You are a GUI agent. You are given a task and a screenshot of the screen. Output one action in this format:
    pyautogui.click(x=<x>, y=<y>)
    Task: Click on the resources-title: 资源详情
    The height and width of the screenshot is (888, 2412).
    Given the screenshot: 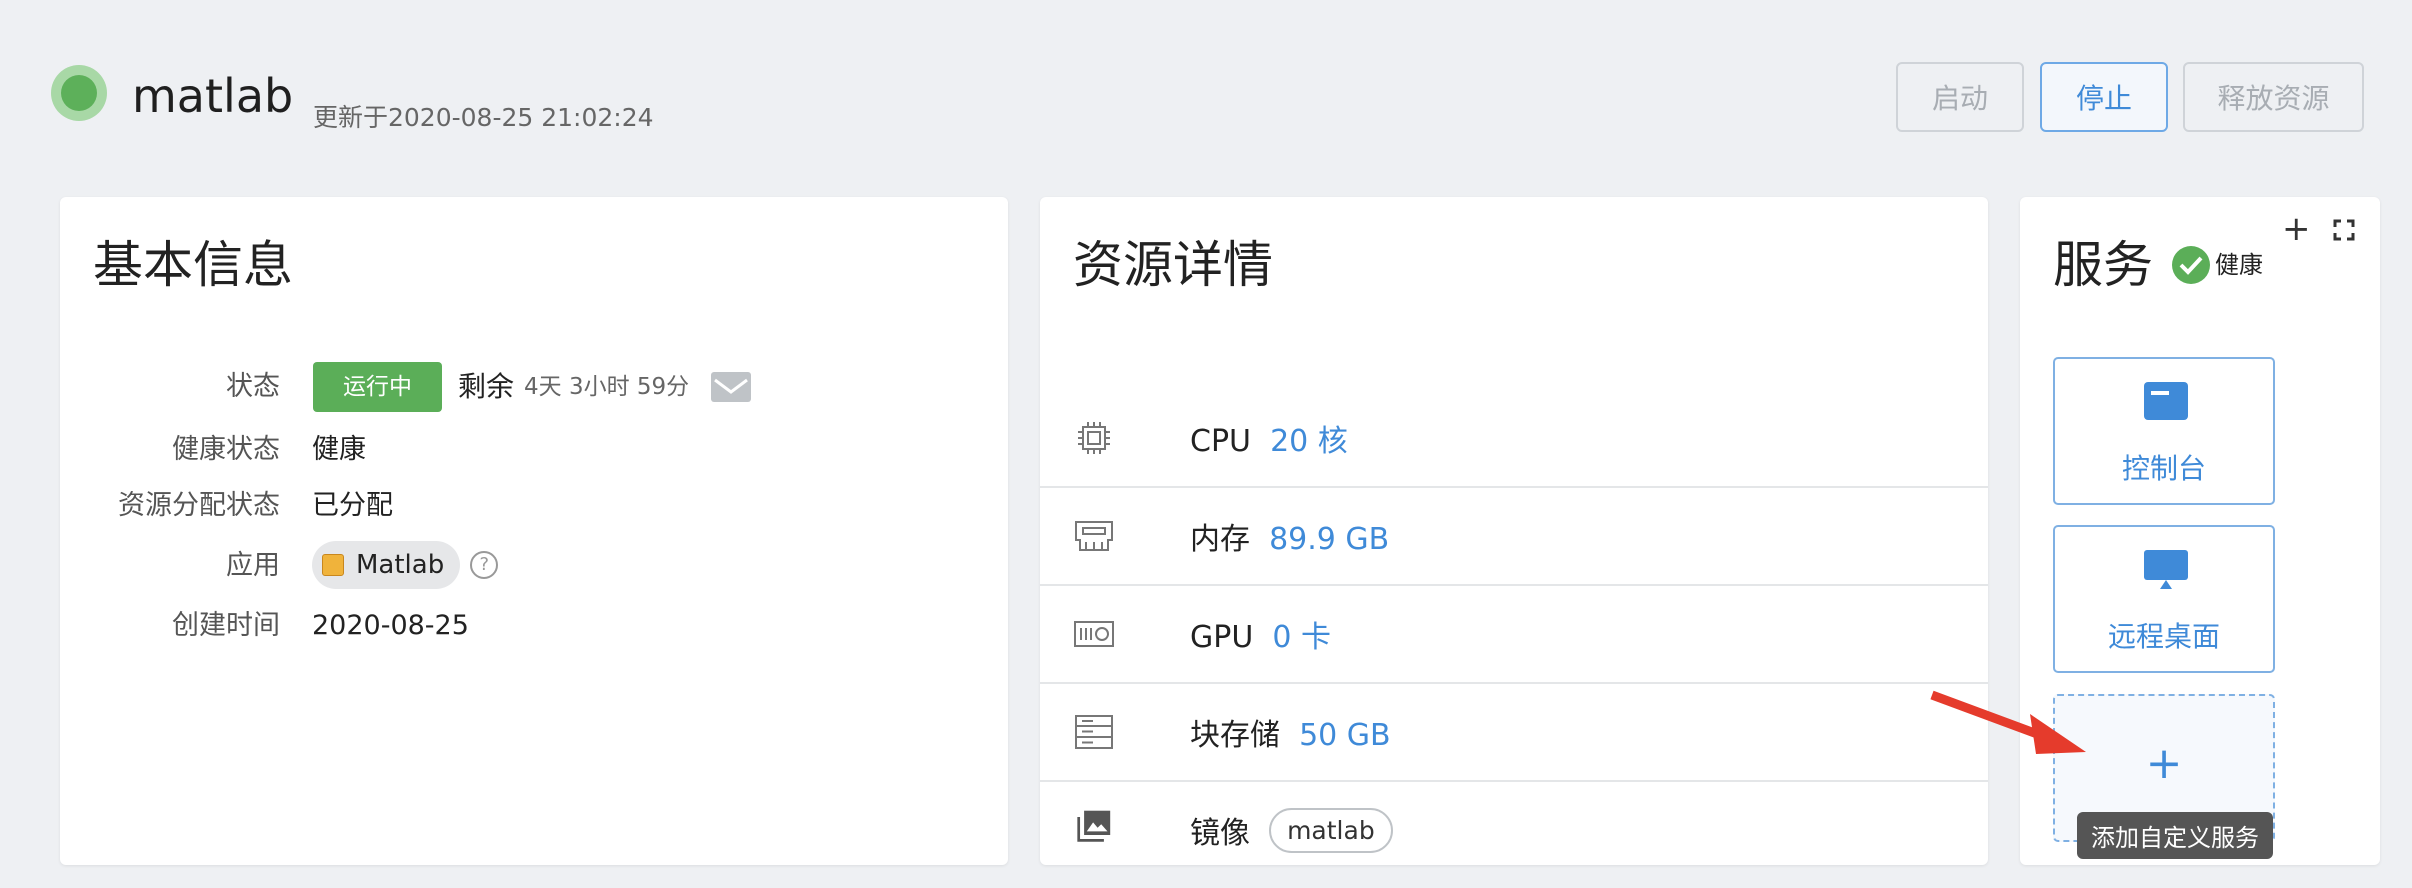 What is the action you would take?
    pyautogui.click(x=1173, y=265)
    